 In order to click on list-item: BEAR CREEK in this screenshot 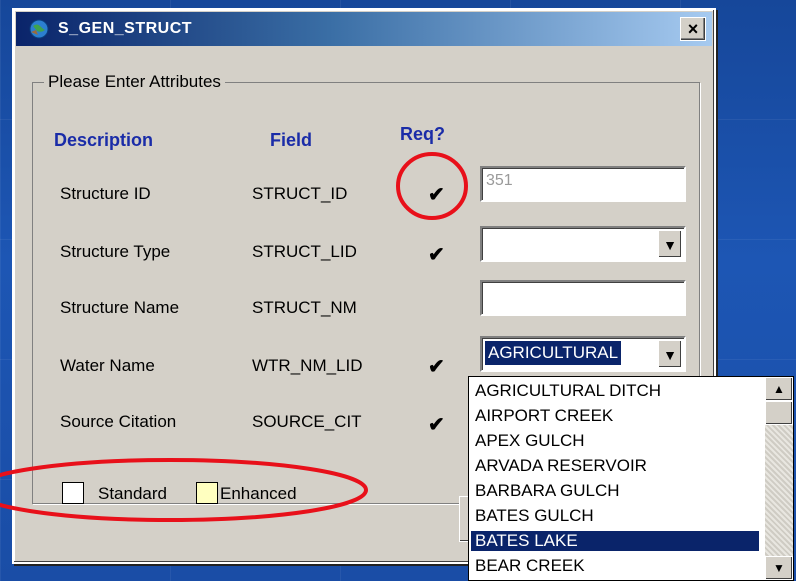, I will do `click(530, 566)`.